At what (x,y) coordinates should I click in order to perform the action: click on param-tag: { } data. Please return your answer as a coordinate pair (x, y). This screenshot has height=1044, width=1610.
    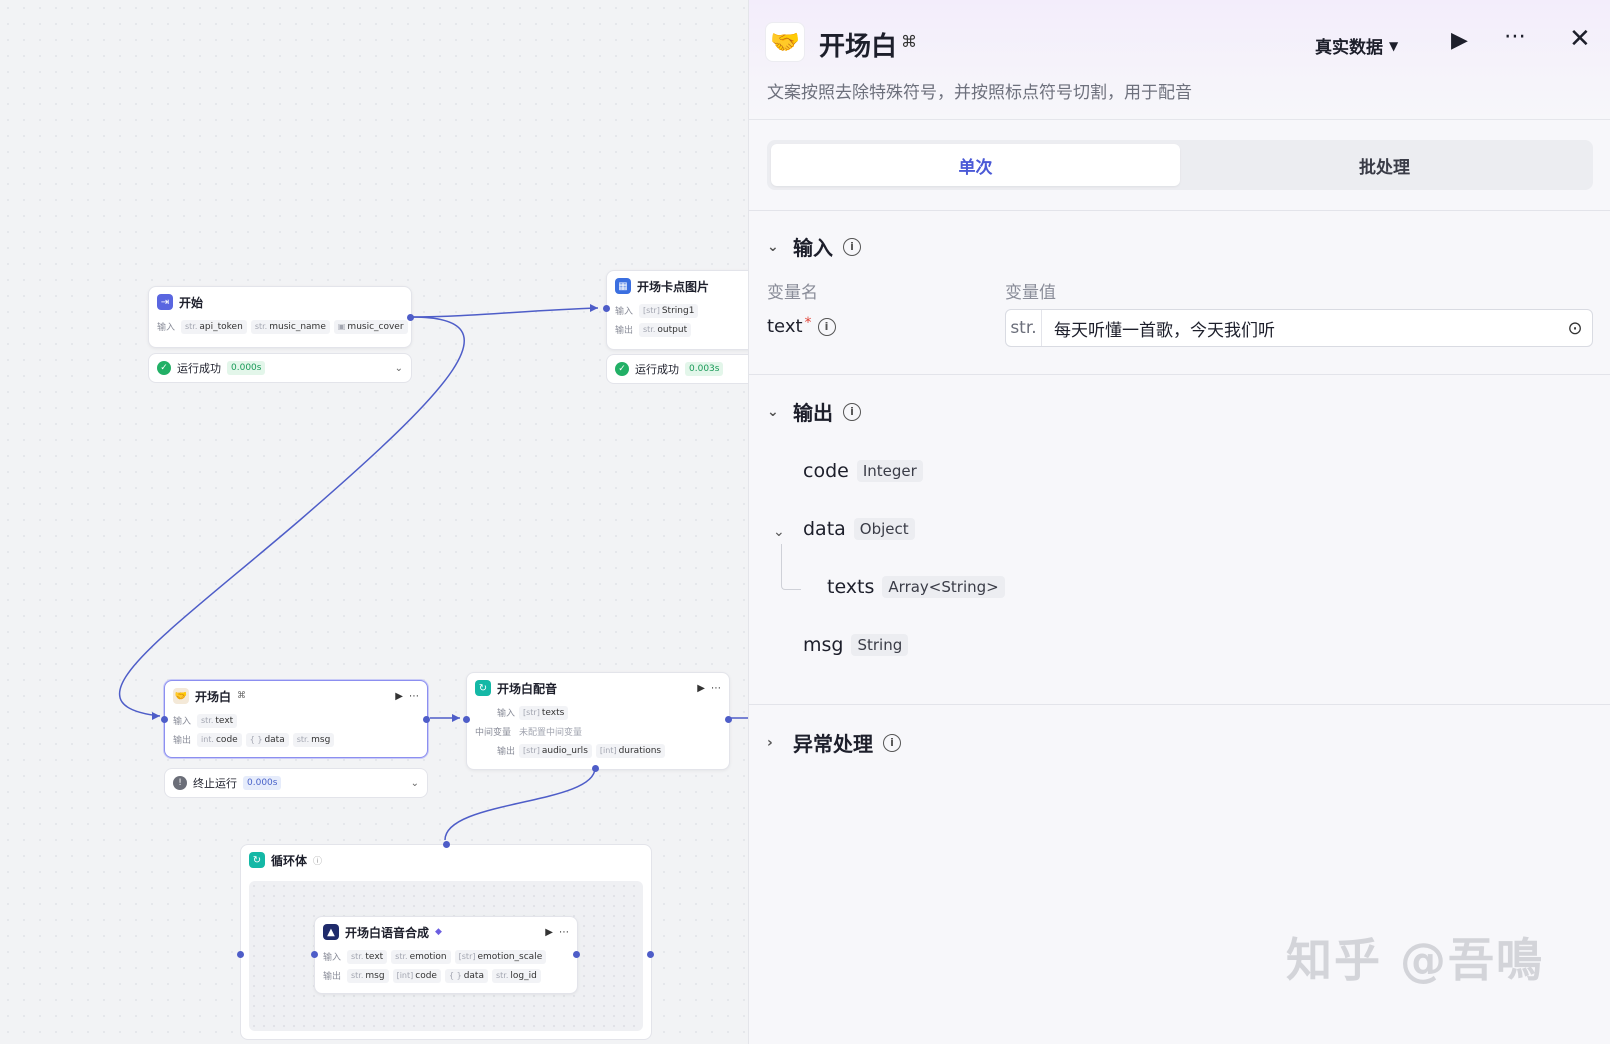
    Looking at the image, I should click on (267, 739).